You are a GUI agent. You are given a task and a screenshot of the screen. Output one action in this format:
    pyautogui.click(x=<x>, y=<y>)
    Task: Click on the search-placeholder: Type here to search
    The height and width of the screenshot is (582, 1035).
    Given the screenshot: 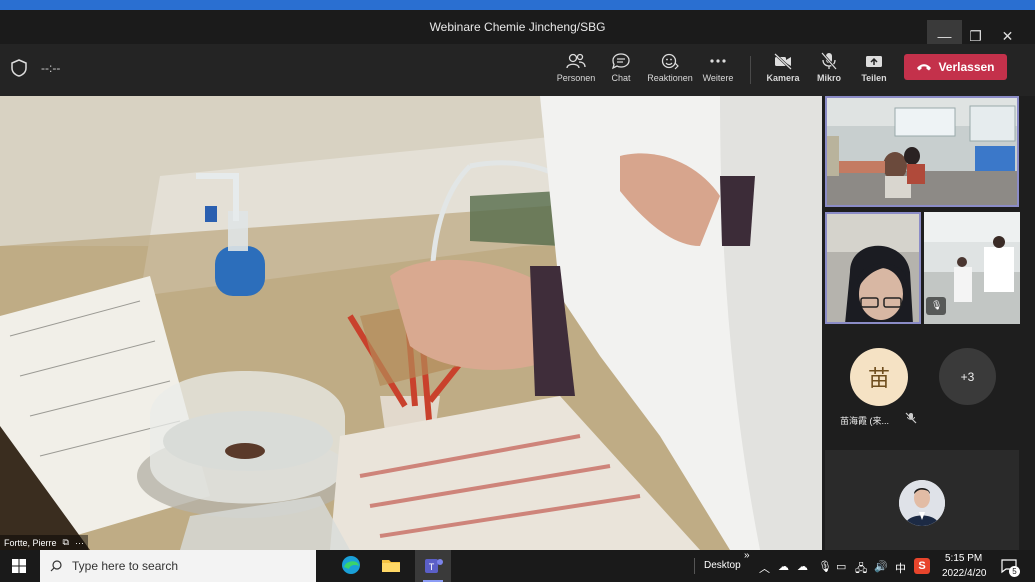 What is the action you would take?
    pyautogui.click(x=125, y=566)
    